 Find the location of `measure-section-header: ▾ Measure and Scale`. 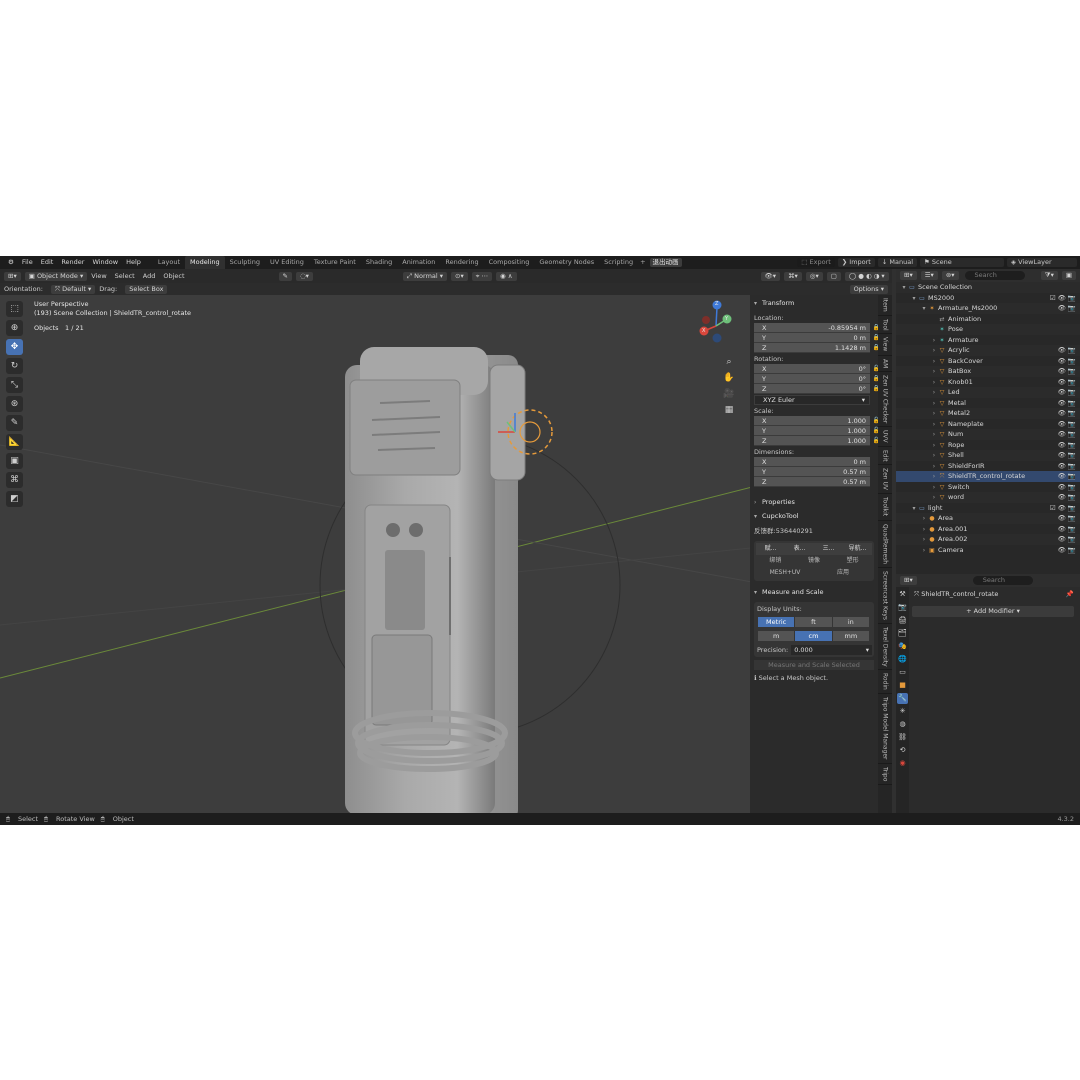

measure-section-header: ▾ Measure and Scale is located at coordinates (814, 592).